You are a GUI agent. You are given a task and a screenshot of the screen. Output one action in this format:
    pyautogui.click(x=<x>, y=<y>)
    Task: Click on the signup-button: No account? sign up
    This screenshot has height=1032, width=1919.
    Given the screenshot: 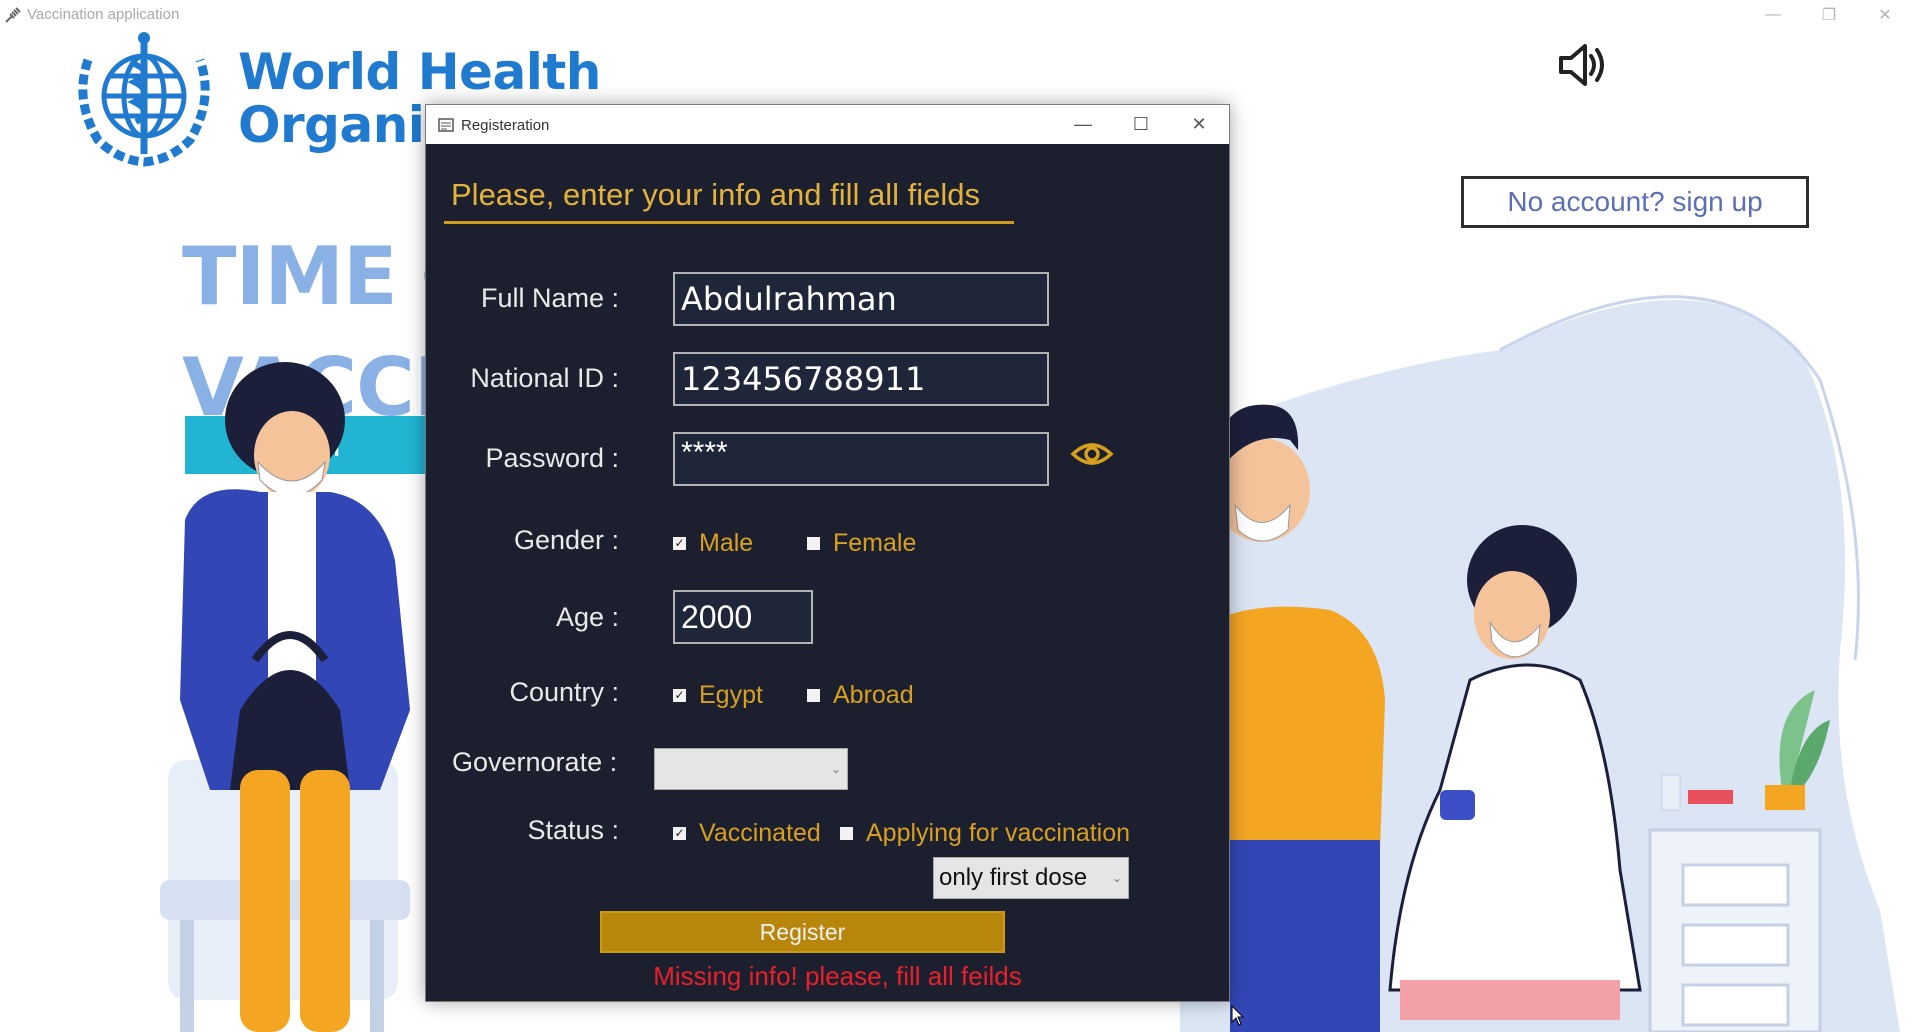 What is the action you would take?
    pyautogui.click(x=1635, y=202)
    